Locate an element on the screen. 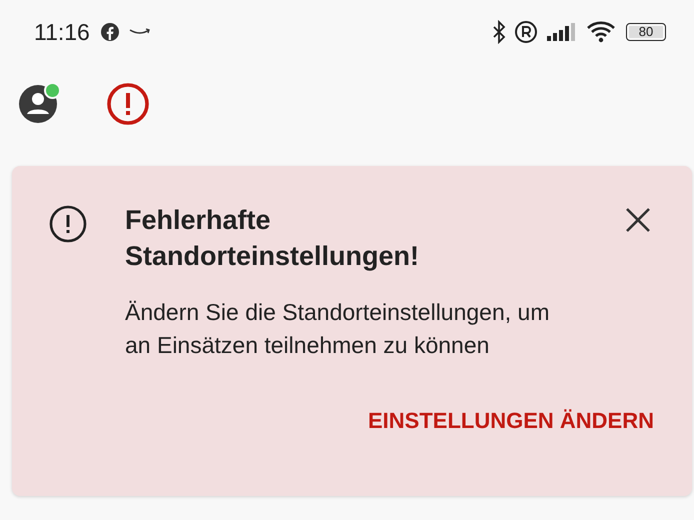  close-icon is located at coordinates (638, 220).